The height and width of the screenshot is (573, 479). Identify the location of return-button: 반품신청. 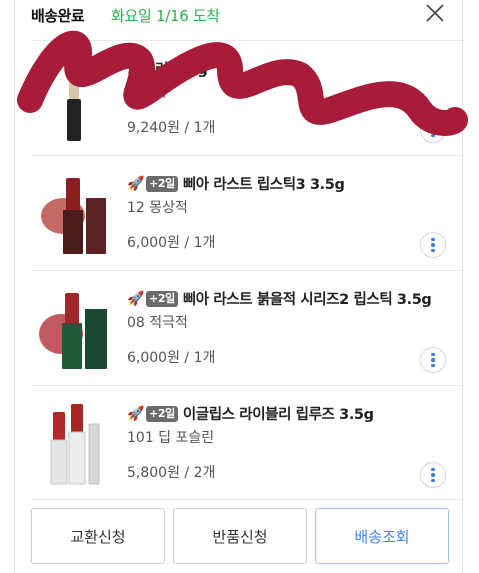
(240, 536).